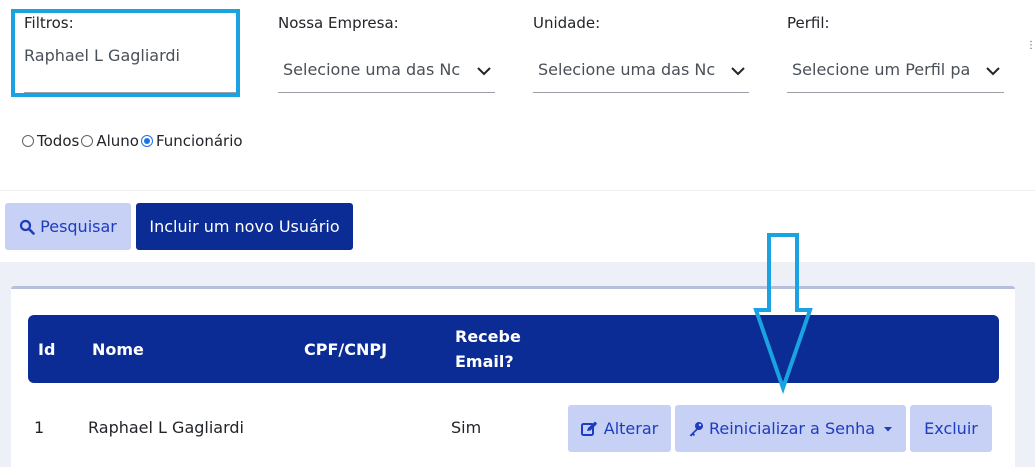 This screenshot has width=1035, height=467. I want to click on highlight-annotation-box, so click(125, 53).